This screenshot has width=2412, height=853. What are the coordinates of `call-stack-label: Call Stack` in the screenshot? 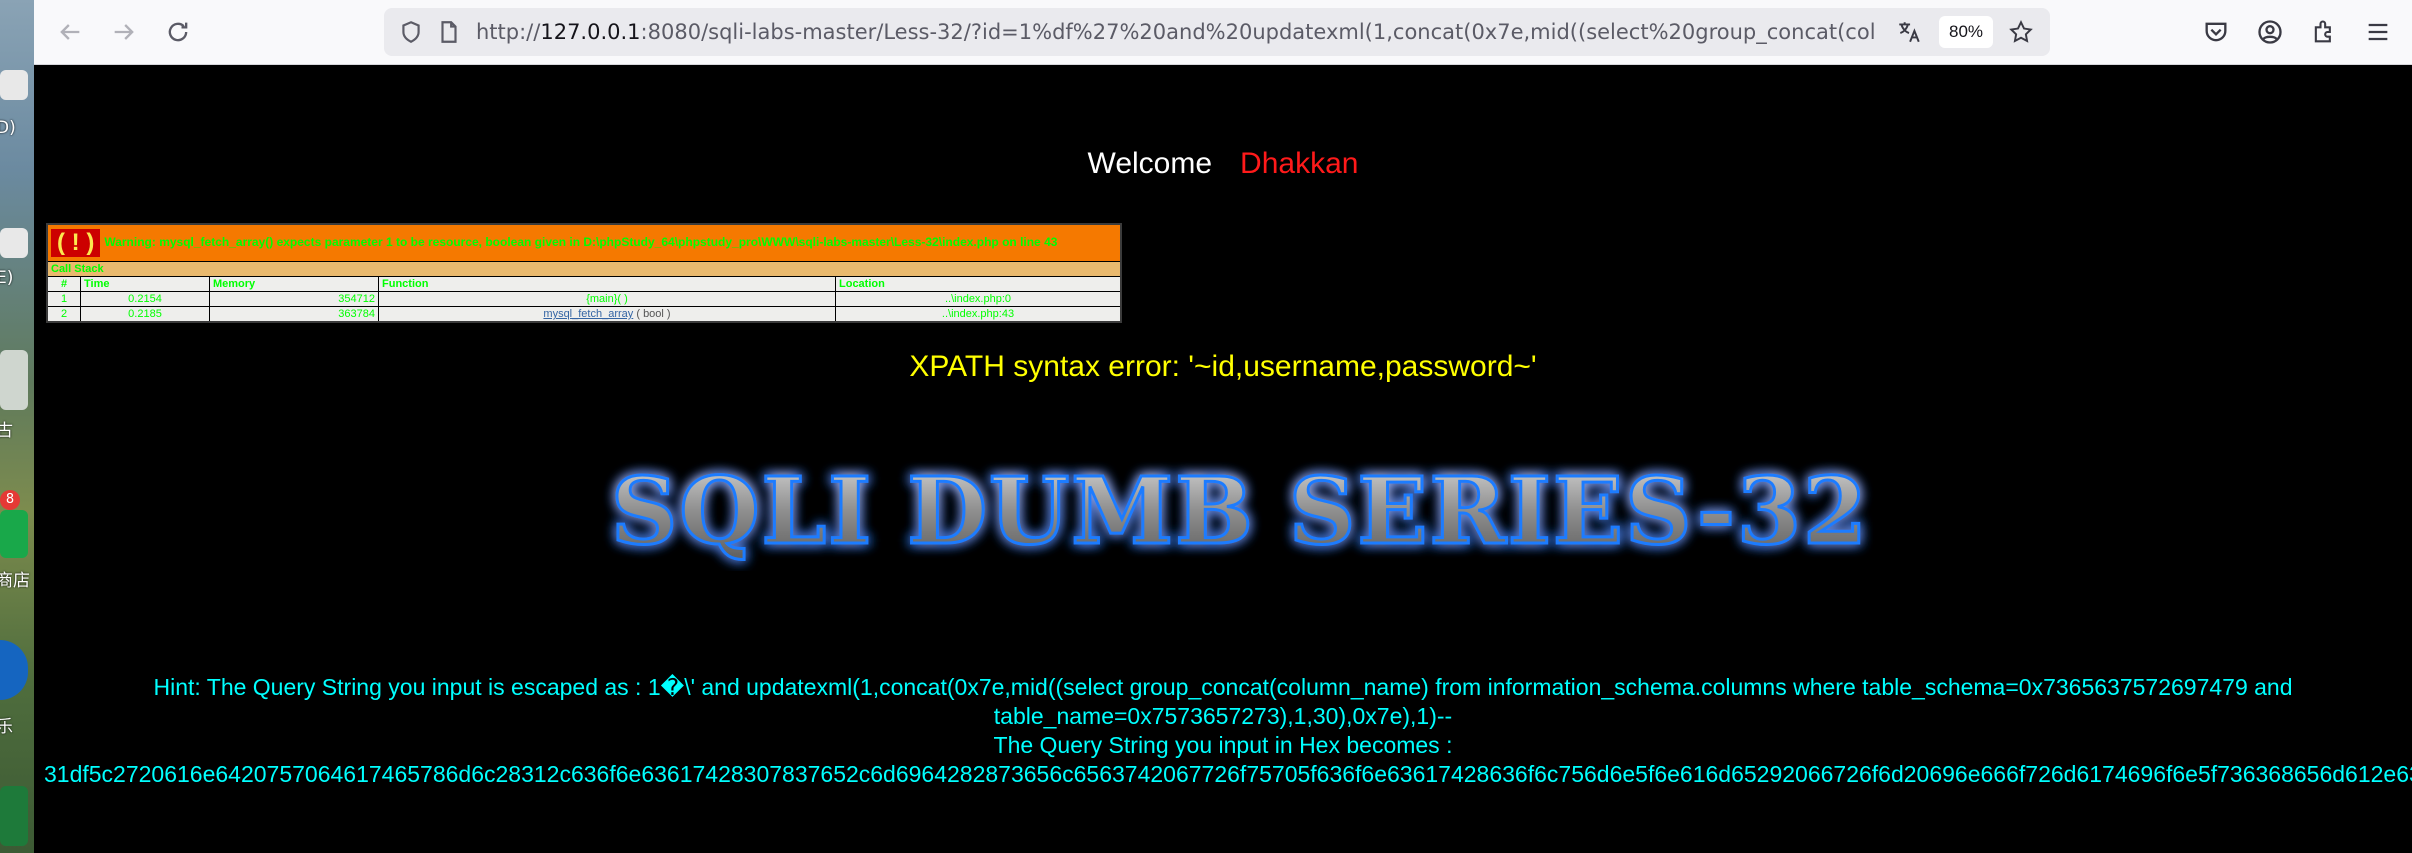 It's located at (584, 269).